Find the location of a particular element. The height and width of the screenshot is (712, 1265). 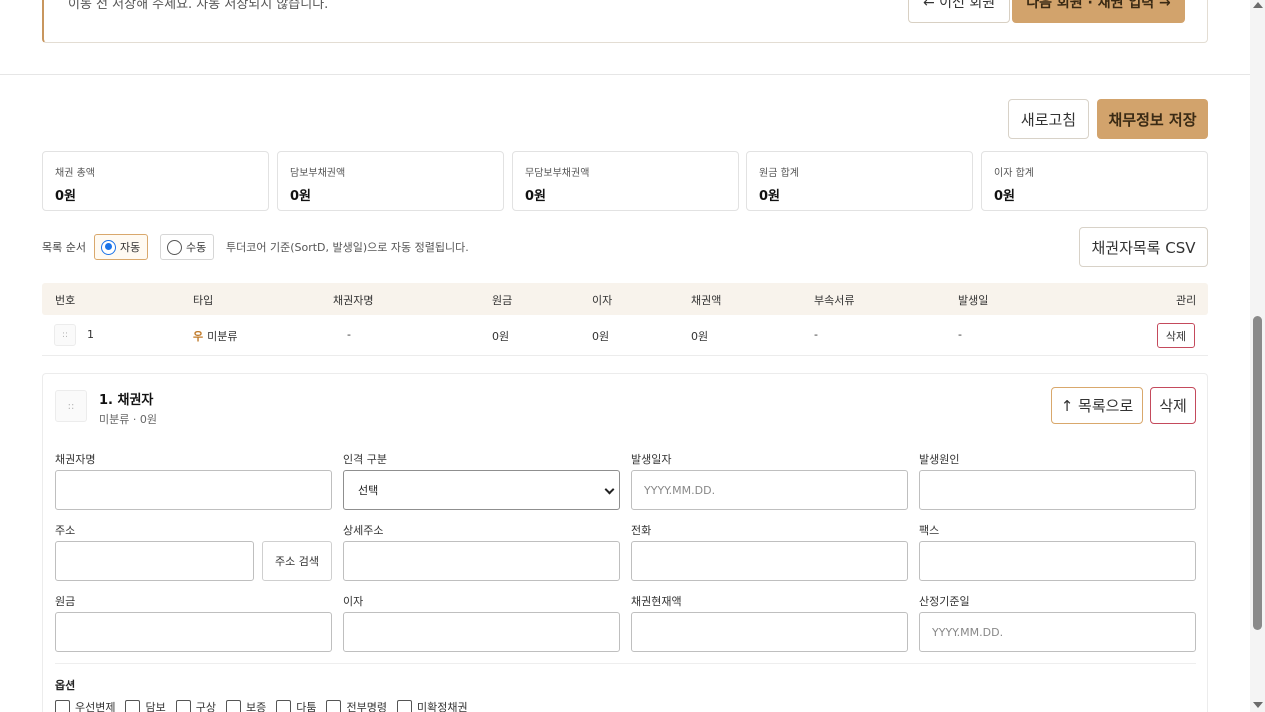

options-checkbox-group: 우선변제 담보 구상 보증 다툼 전부명령 미확정채권 is located at coordinates (266, 705).